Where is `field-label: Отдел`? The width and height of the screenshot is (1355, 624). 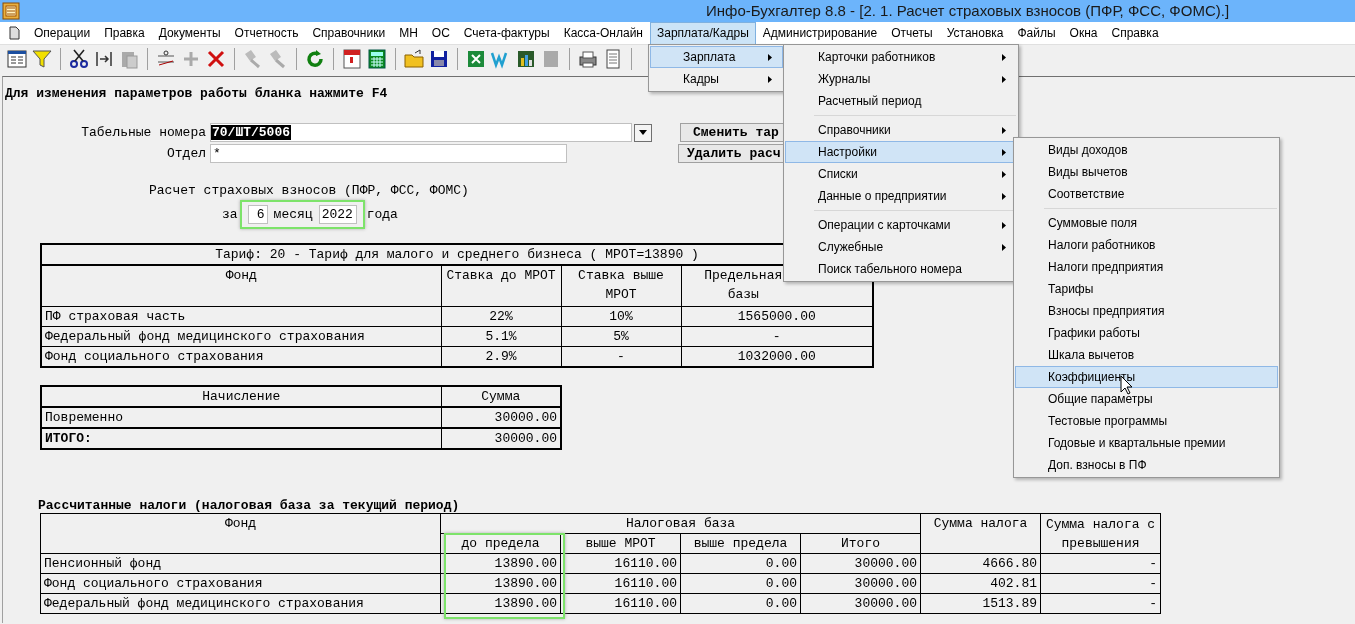
field-label: Отдел is located at coordinates (186, 153).